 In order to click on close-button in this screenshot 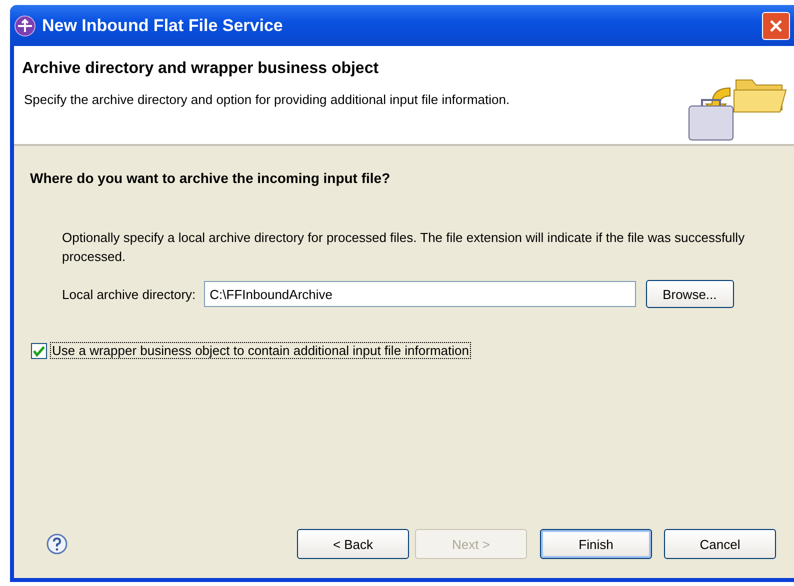, I will do `click(776, 26)`.